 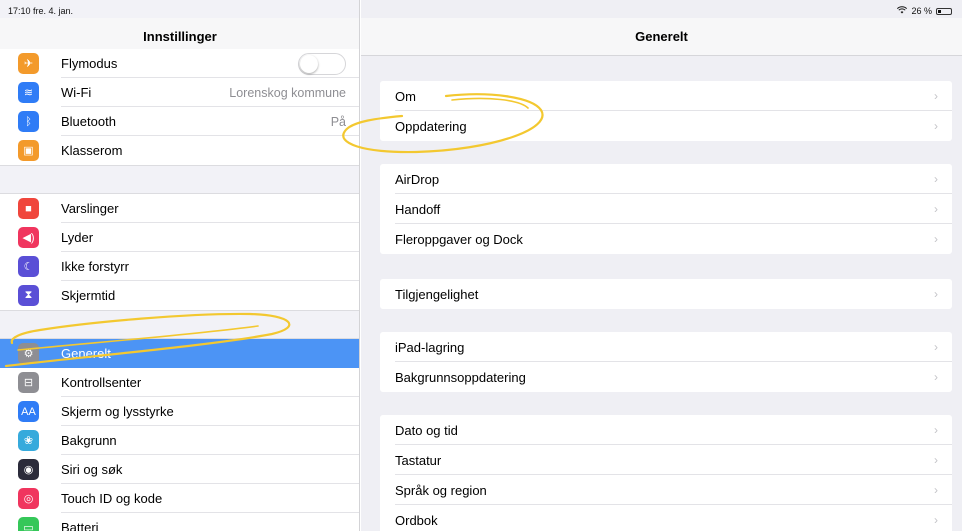 What do you see at coordinates (101, 382) in the screenshot?
I see `sidebar-item-label: Kontrollsenter` at bounding box center [101, 382].